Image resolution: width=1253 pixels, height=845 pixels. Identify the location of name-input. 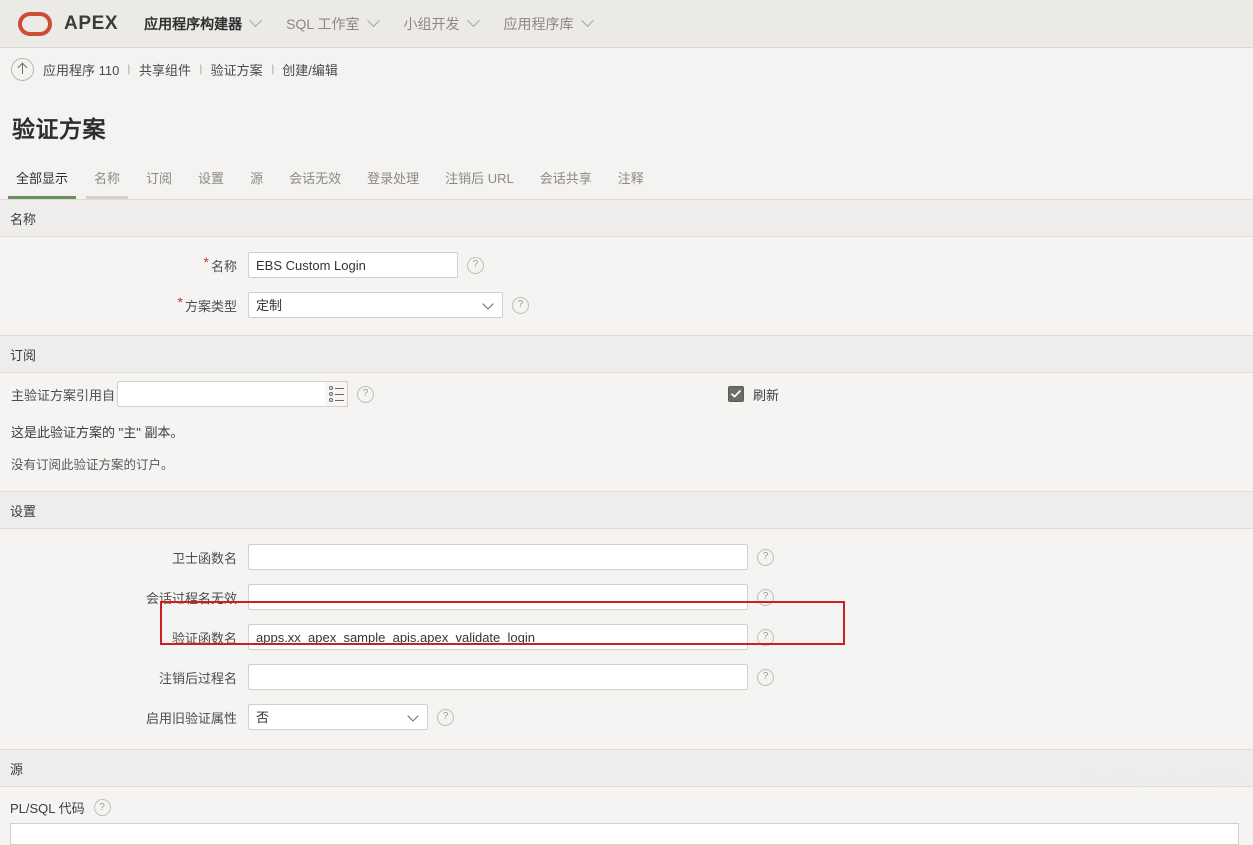
(353, 265).